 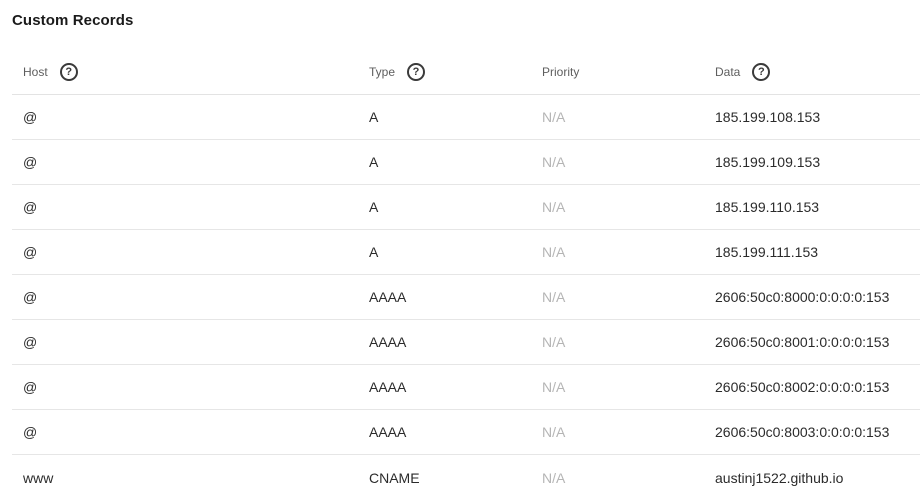 I want to click on header-priority: Priority, so click(x=617, y=72).